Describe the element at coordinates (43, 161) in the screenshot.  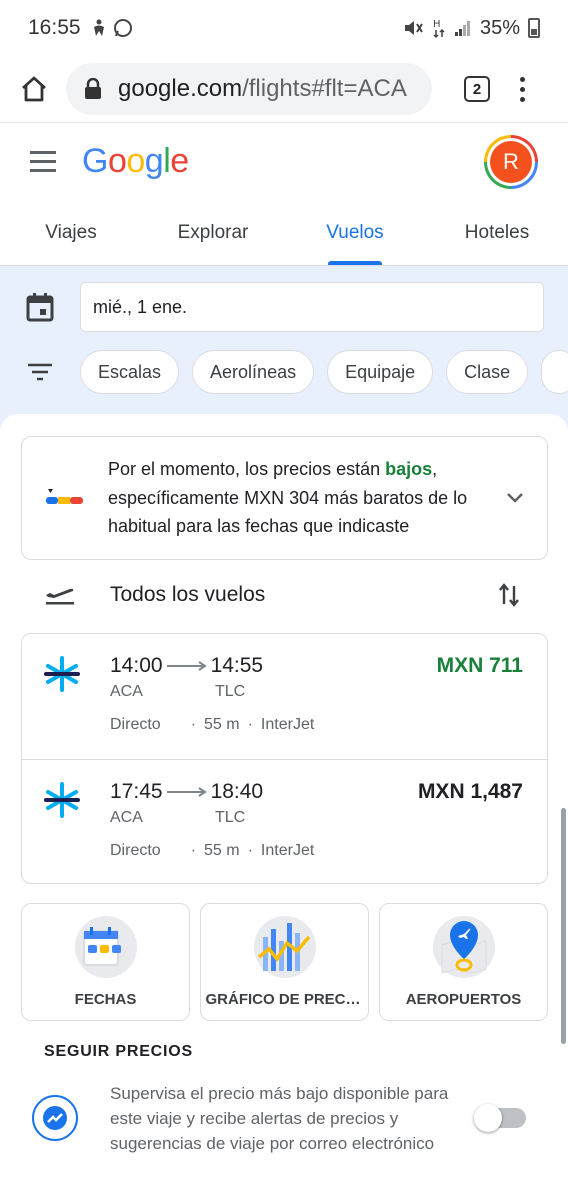
I see `hamburger-menu-icon` at that location.